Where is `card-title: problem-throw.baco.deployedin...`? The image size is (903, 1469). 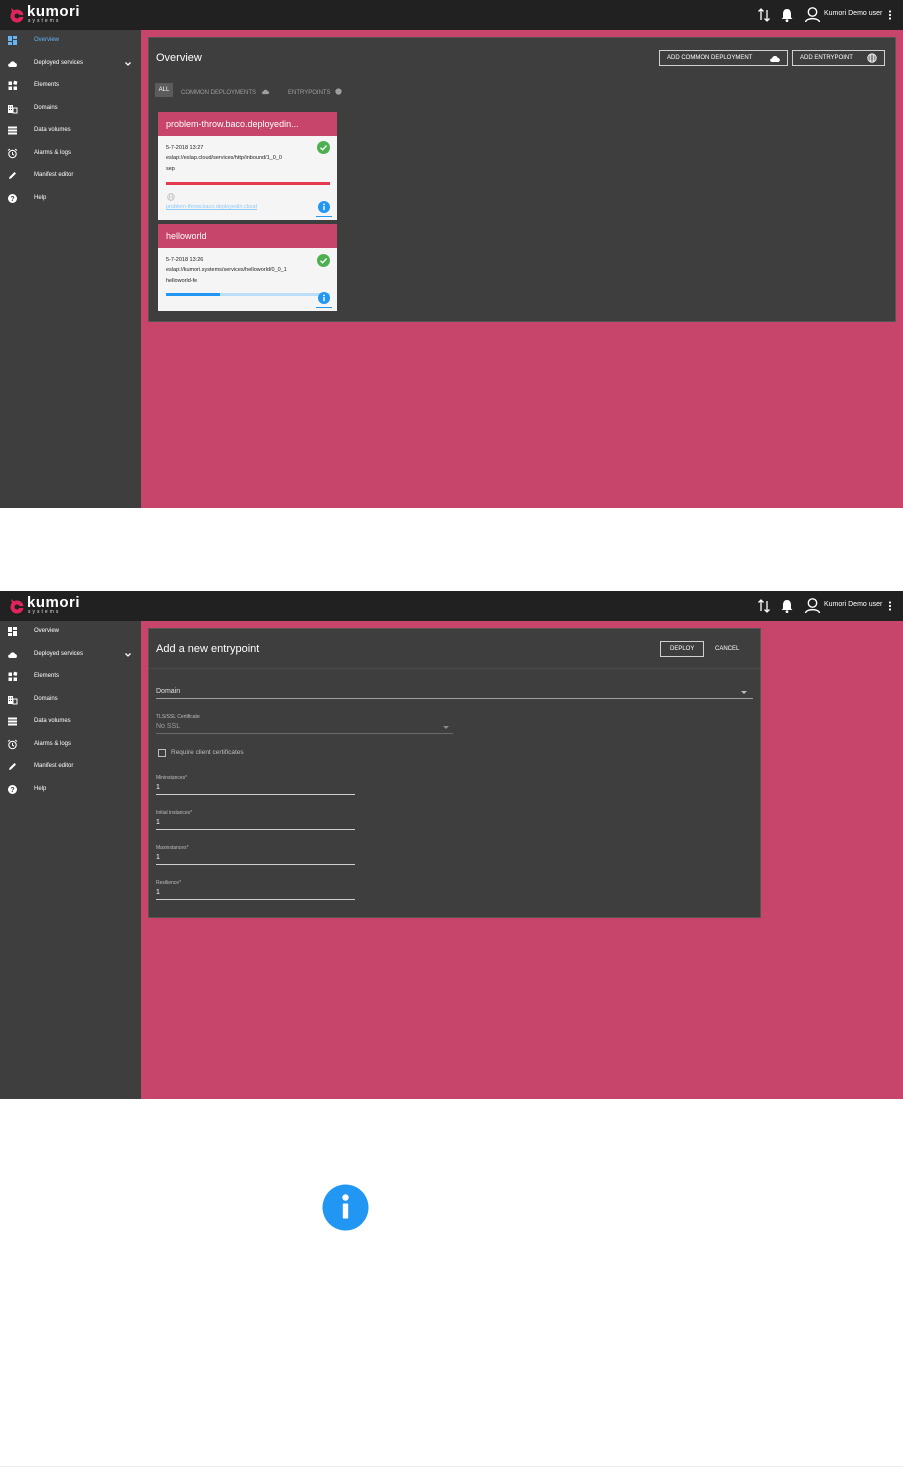 card-title: problem-throw.baco.deployedin... is located at coordinates (232, 124).